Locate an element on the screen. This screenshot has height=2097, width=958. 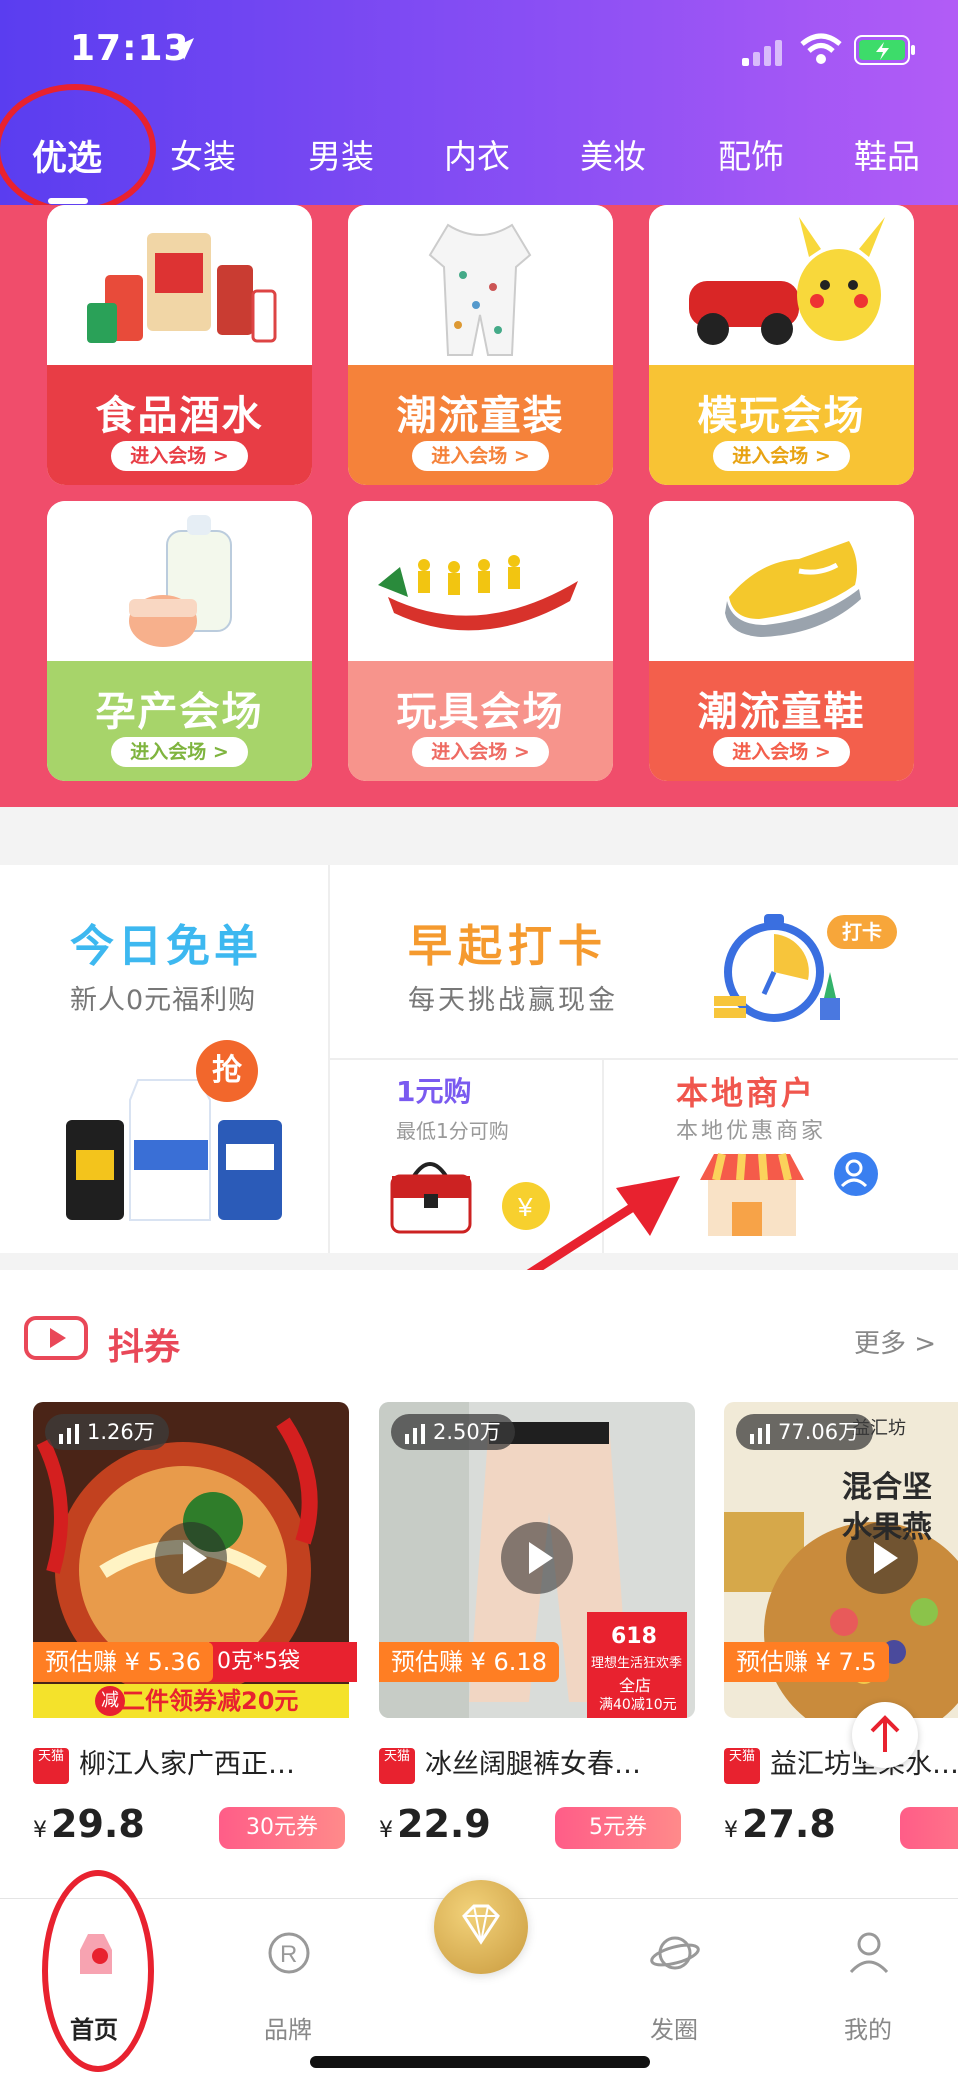
local-merchant-title: 本地商户 is located at coordinates (746, 1093).